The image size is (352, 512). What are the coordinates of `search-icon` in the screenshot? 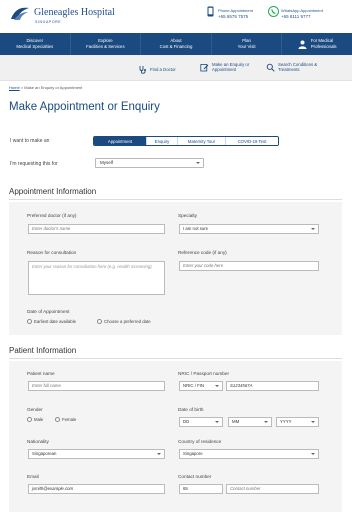 It's located at (270, 67).